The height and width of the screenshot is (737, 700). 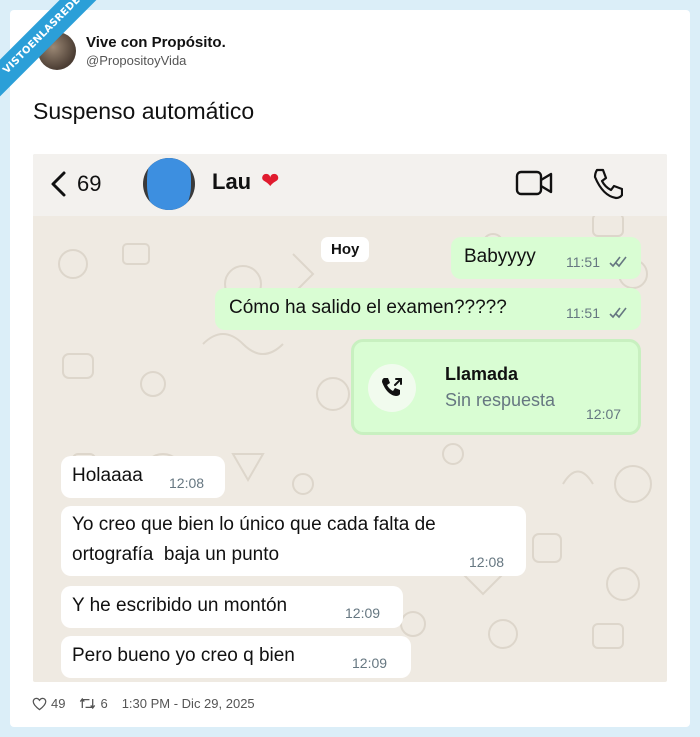 What do you see at coordinates (88, 703) in the screenshot?
I see `retweet-icon` at bounding box center [88, 703].